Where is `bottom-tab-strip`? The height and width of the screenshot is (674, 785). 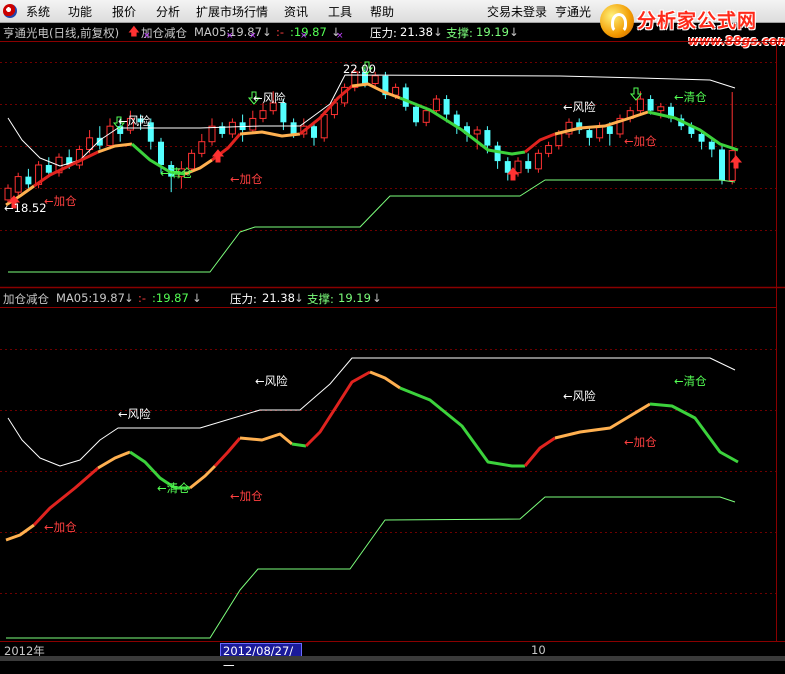
bottom-tab-strip is located at coordinates (392, 658).